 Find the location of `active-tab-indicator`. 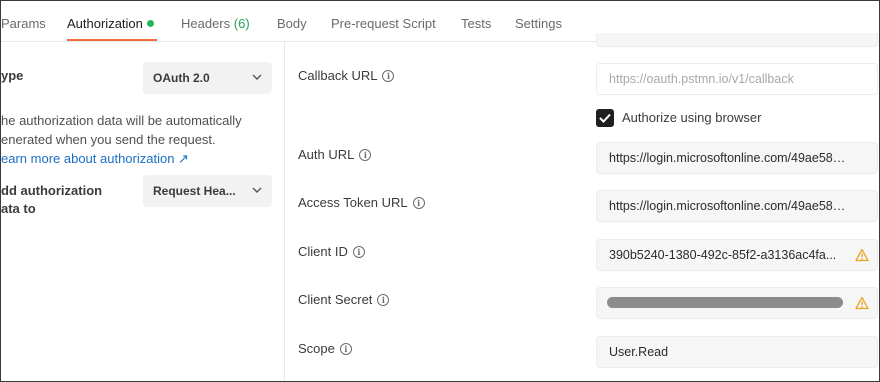

active-tab-indicator is located at coordinates (112, 40).